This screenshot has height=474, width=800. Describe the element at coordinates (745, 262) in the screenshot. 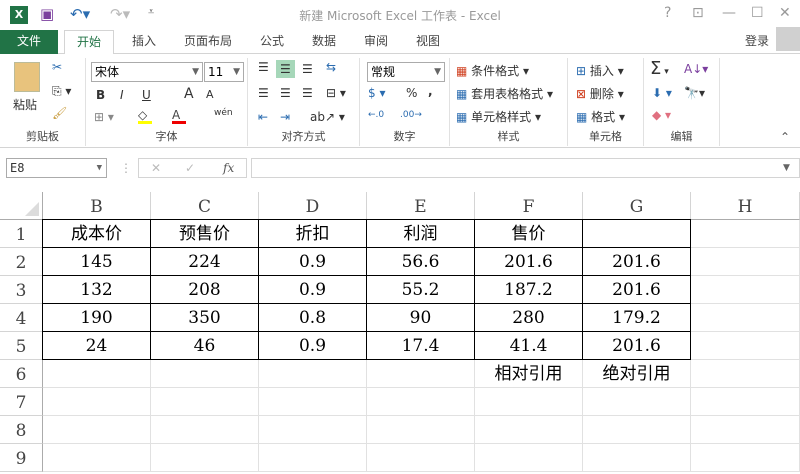

I see `cell-H2` at that location.